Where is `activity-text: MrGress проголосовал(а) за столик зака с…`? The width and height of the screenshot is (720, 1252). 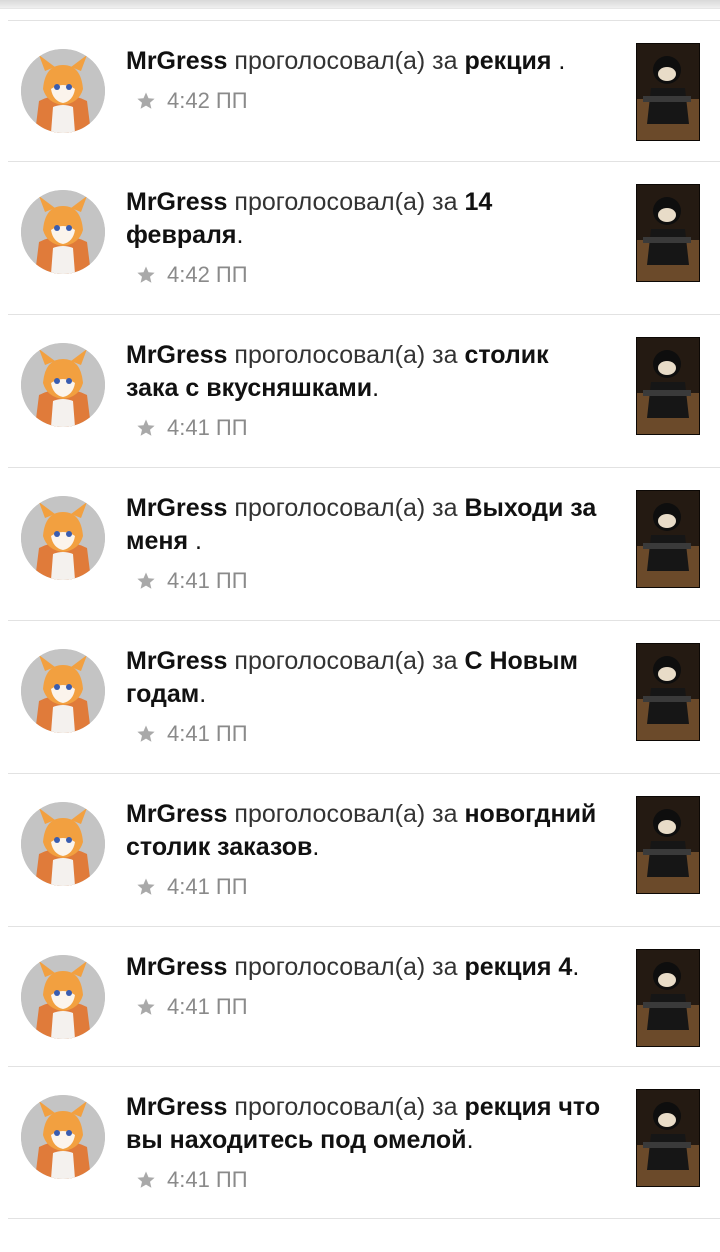 activity-text: MrGress проголосовал(а) за столик зака с… is located at coordinates (366, 372).